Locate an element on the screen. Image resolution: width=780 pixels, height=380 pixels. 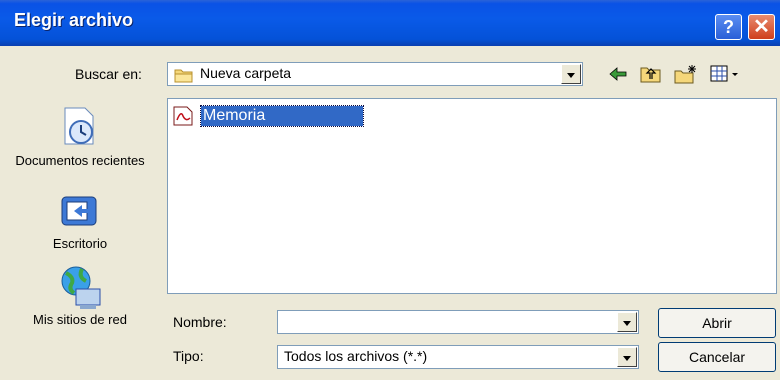
place-desktop: Escritorio is located at coordinates (80, 222).